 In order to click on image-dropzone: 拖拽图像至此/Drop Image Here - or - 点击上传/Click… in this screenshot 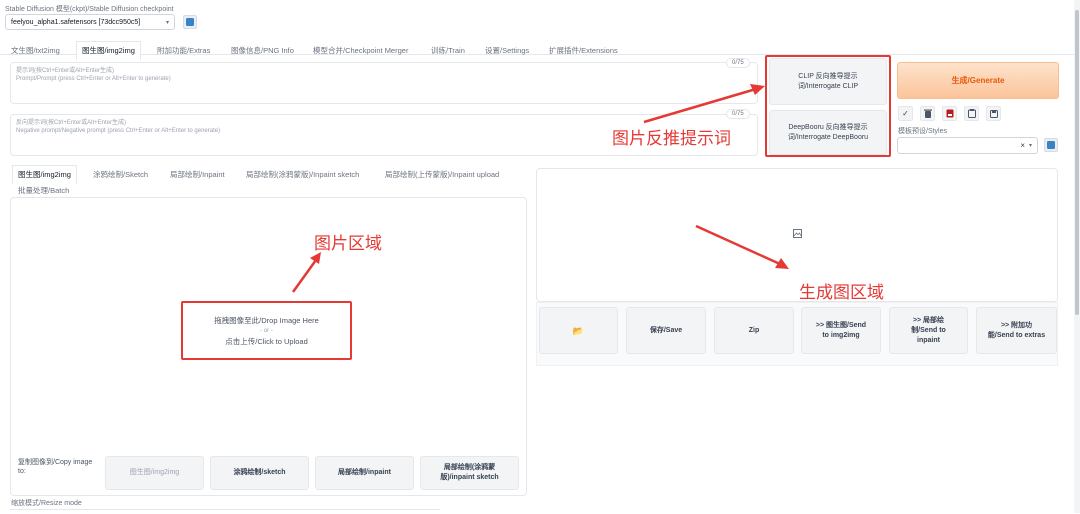, I will do `click(266, 330)`.